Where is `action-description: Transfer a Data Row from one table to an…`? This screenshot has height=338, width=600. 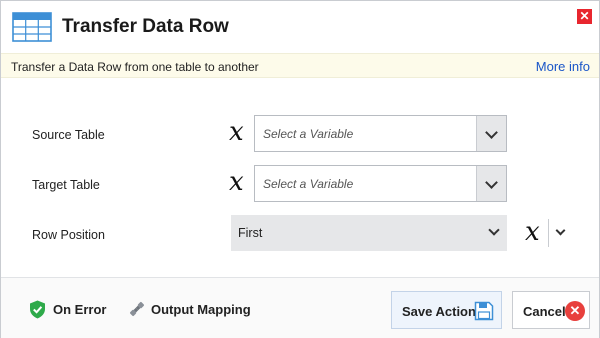 action-description: Transfer a Data Row from one table to an… is located at coordinates (135, 67).